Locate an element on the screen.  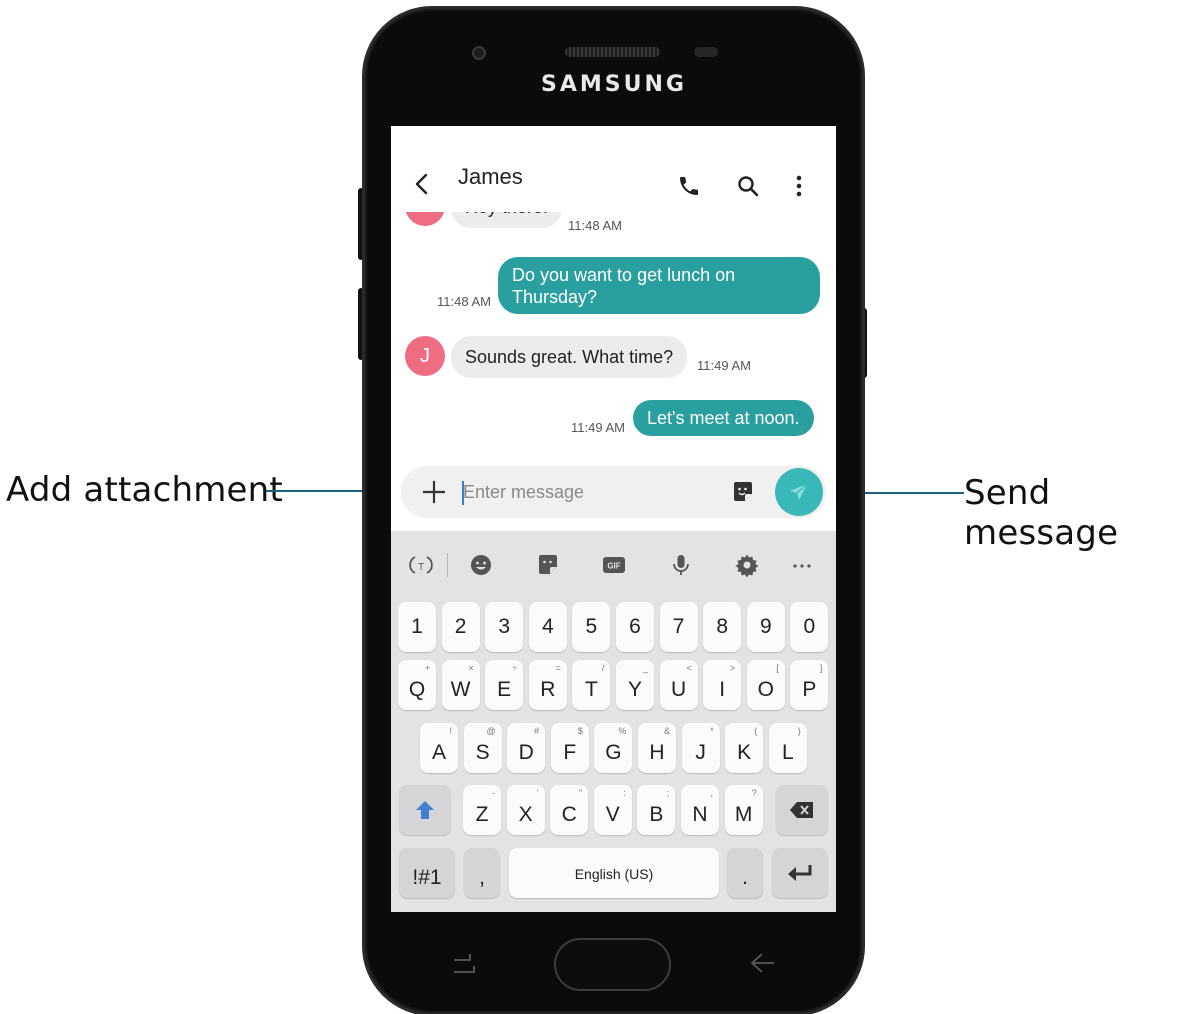
key: ) L is located at coordinates (787, 748).